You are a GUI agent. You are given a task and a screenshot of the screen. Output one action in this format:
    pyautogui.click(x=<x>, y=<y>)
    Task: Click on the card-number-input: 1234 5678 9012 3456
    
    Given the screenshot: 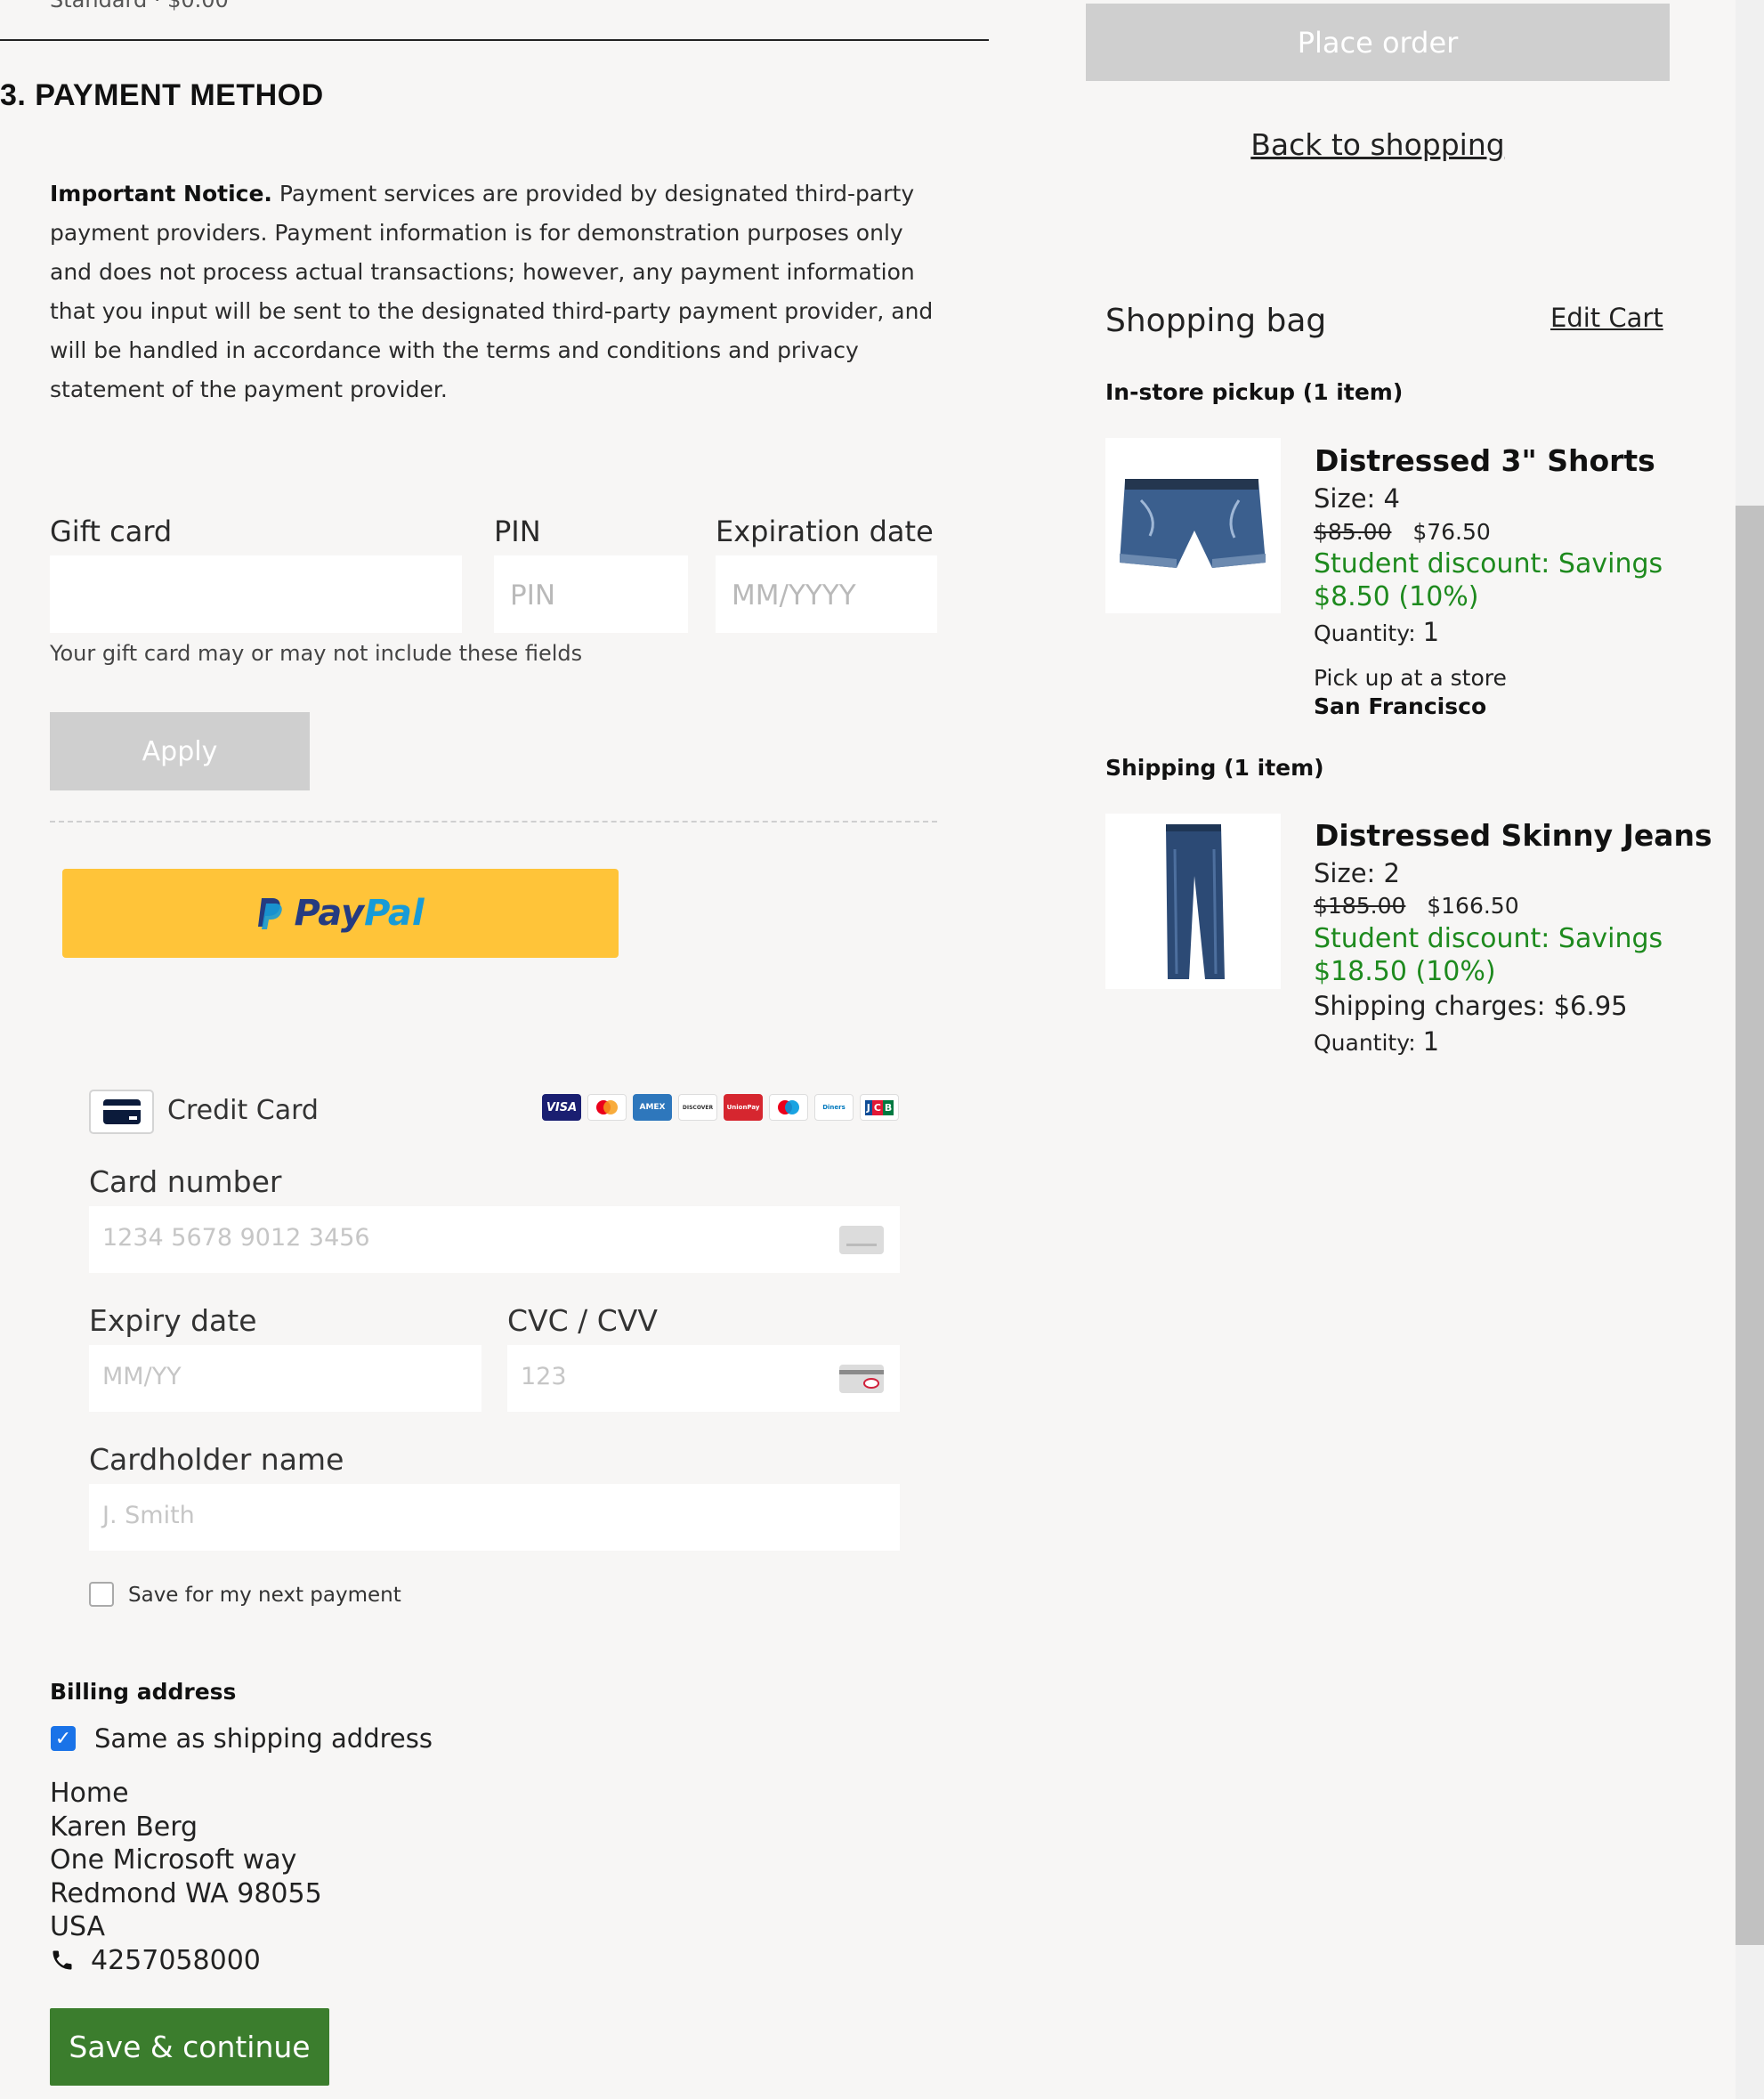 What is the action you would take?
    pyautogui.click(x=494, y=1239)
    